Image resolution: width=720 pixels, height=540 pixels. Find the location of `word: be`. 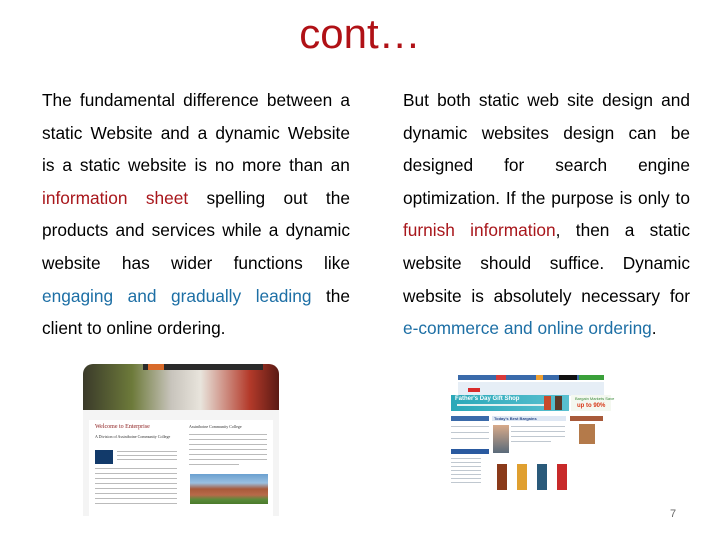

word: be is located at coordinates (680, 132).